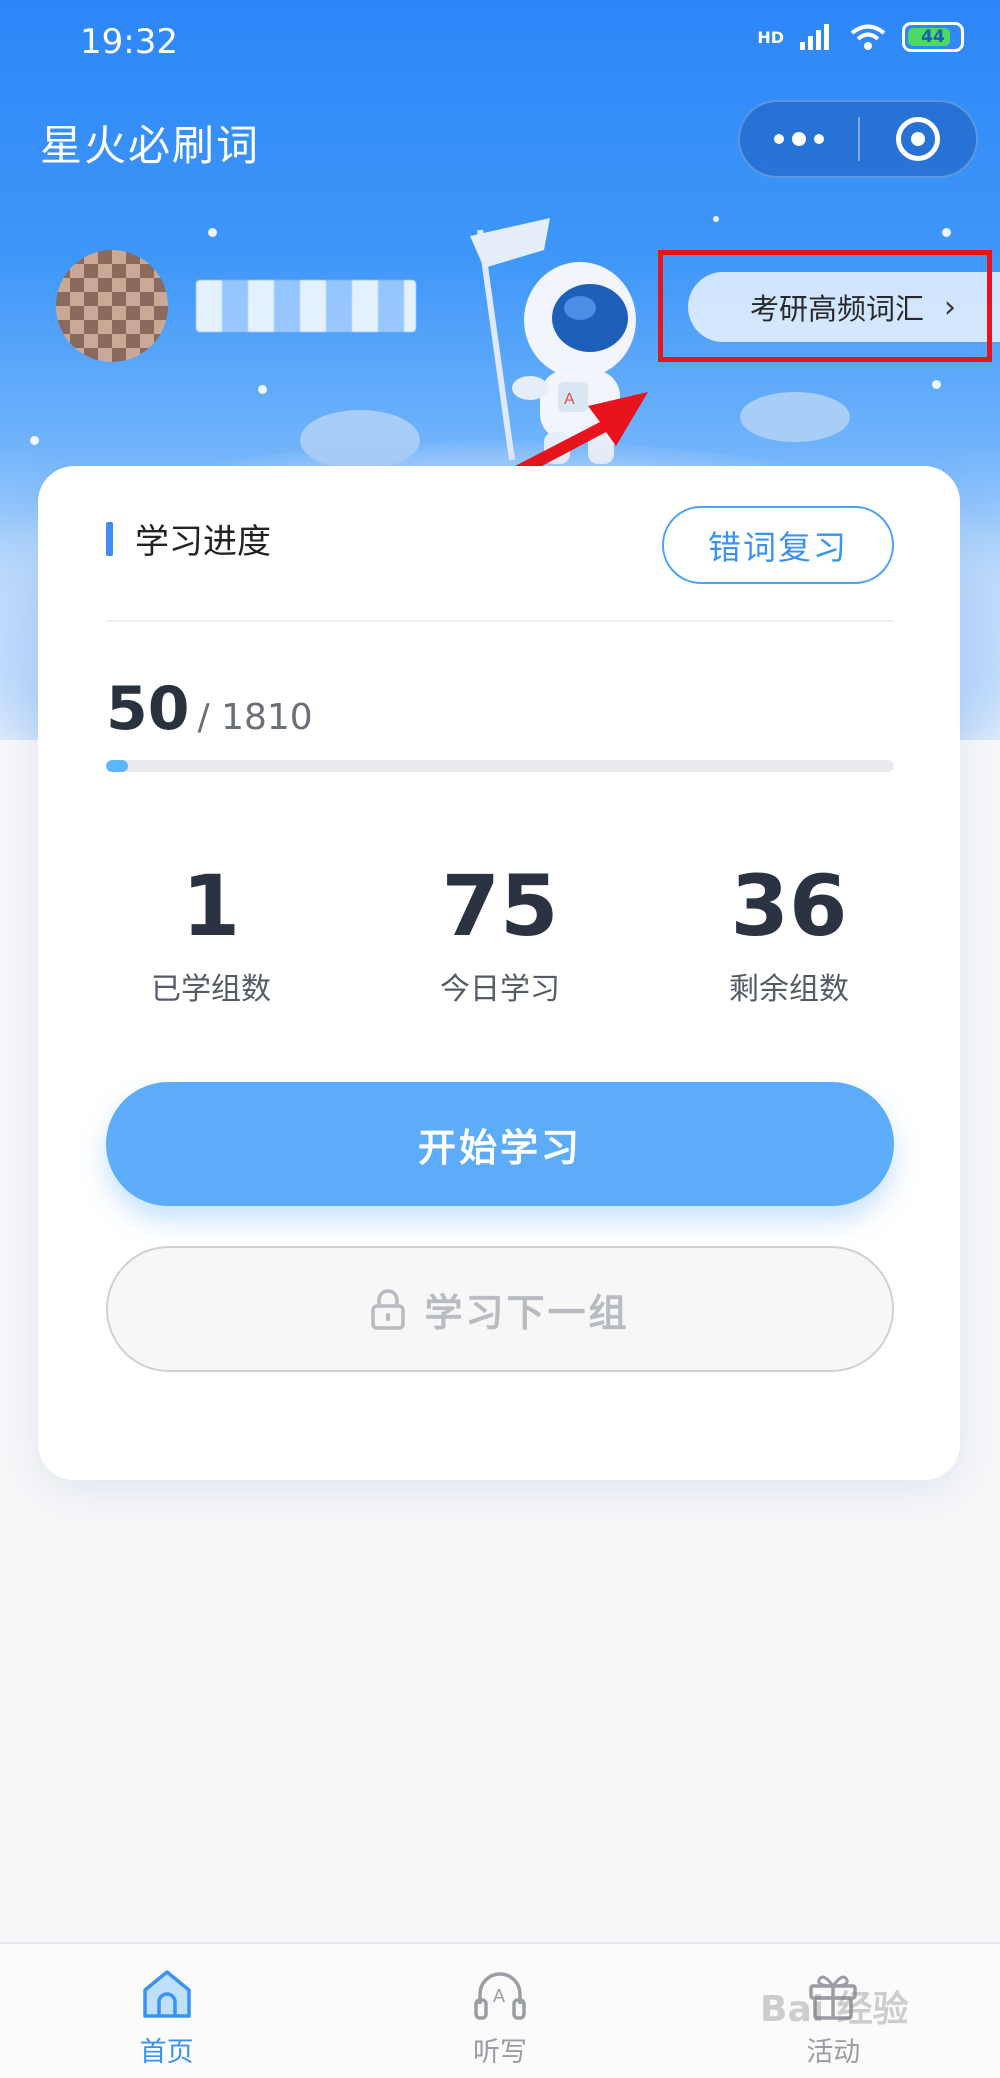 This screenshot has height=2078, width=1000. What do you see at coordinates (117, 766) in the screenshot?
I see `progress-bar-fill` at bounding box center [117, 766].